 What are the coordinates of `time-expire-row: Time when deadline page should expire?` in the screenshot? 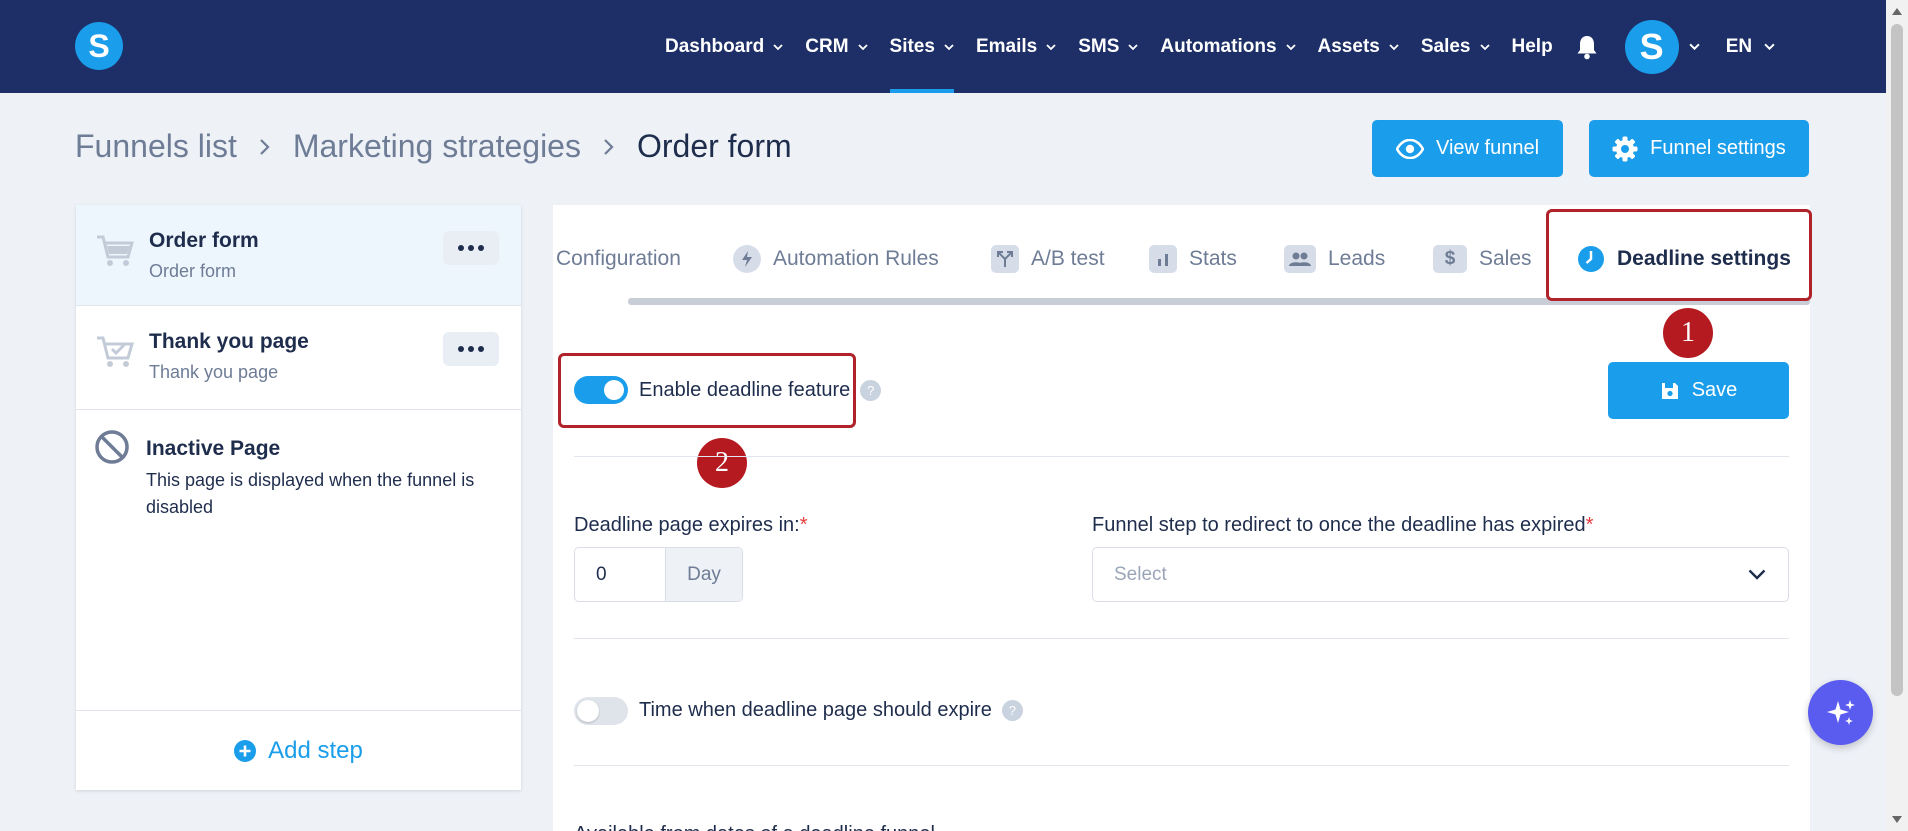 It's located at (831, 710).